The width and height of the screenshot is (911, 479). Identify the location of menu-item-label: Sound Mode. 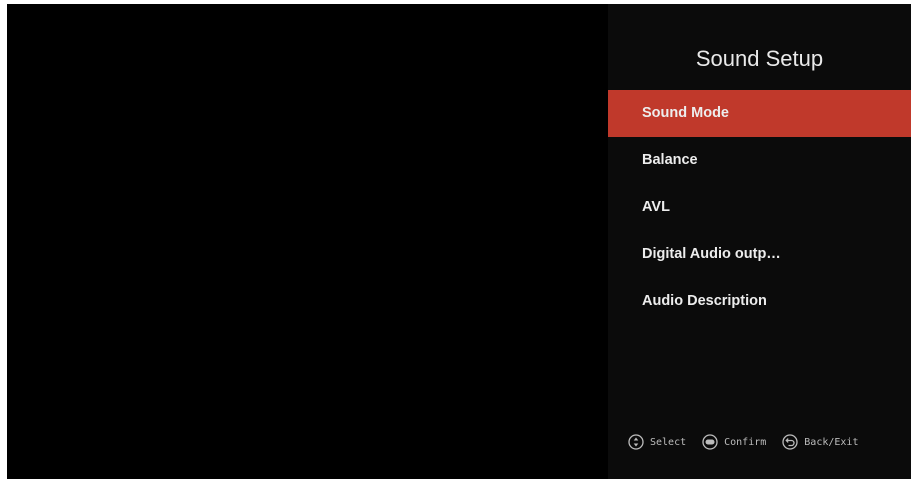
(685, 113).